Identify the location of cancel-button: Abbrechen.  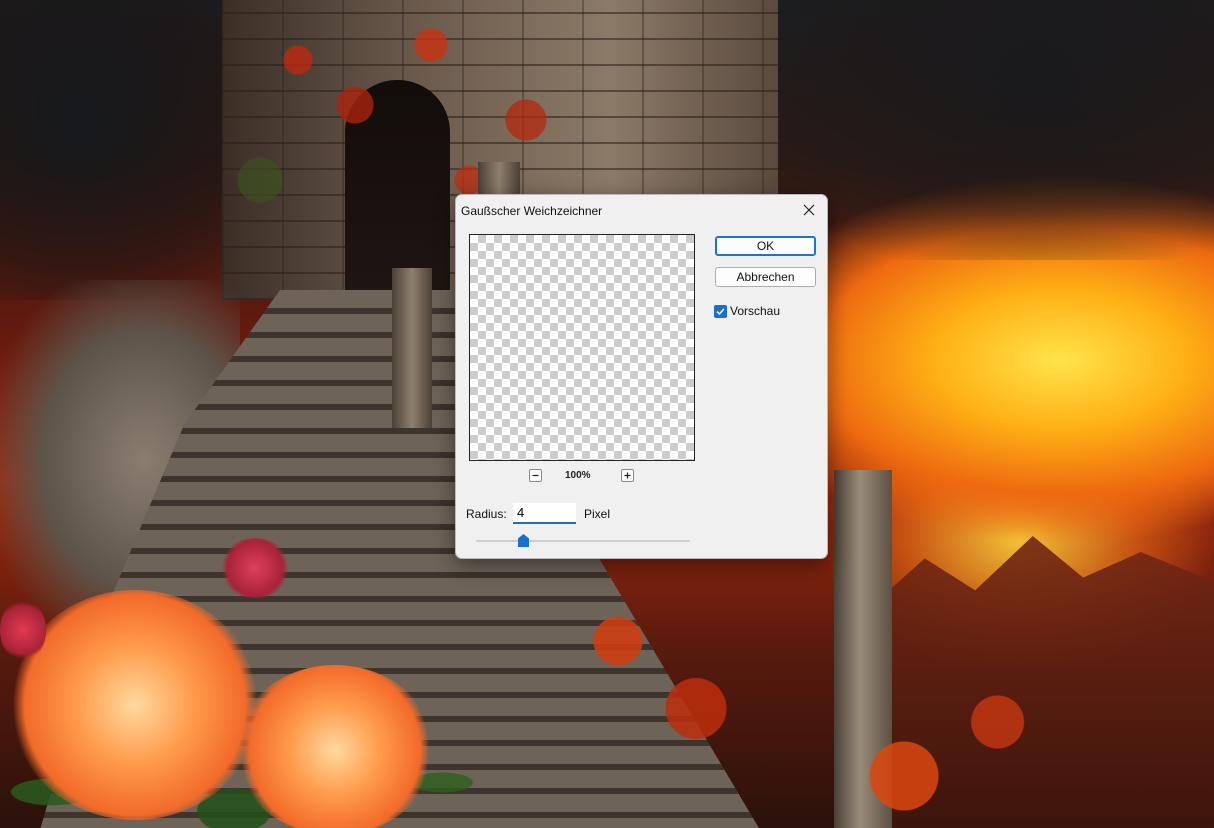
(765, 277).